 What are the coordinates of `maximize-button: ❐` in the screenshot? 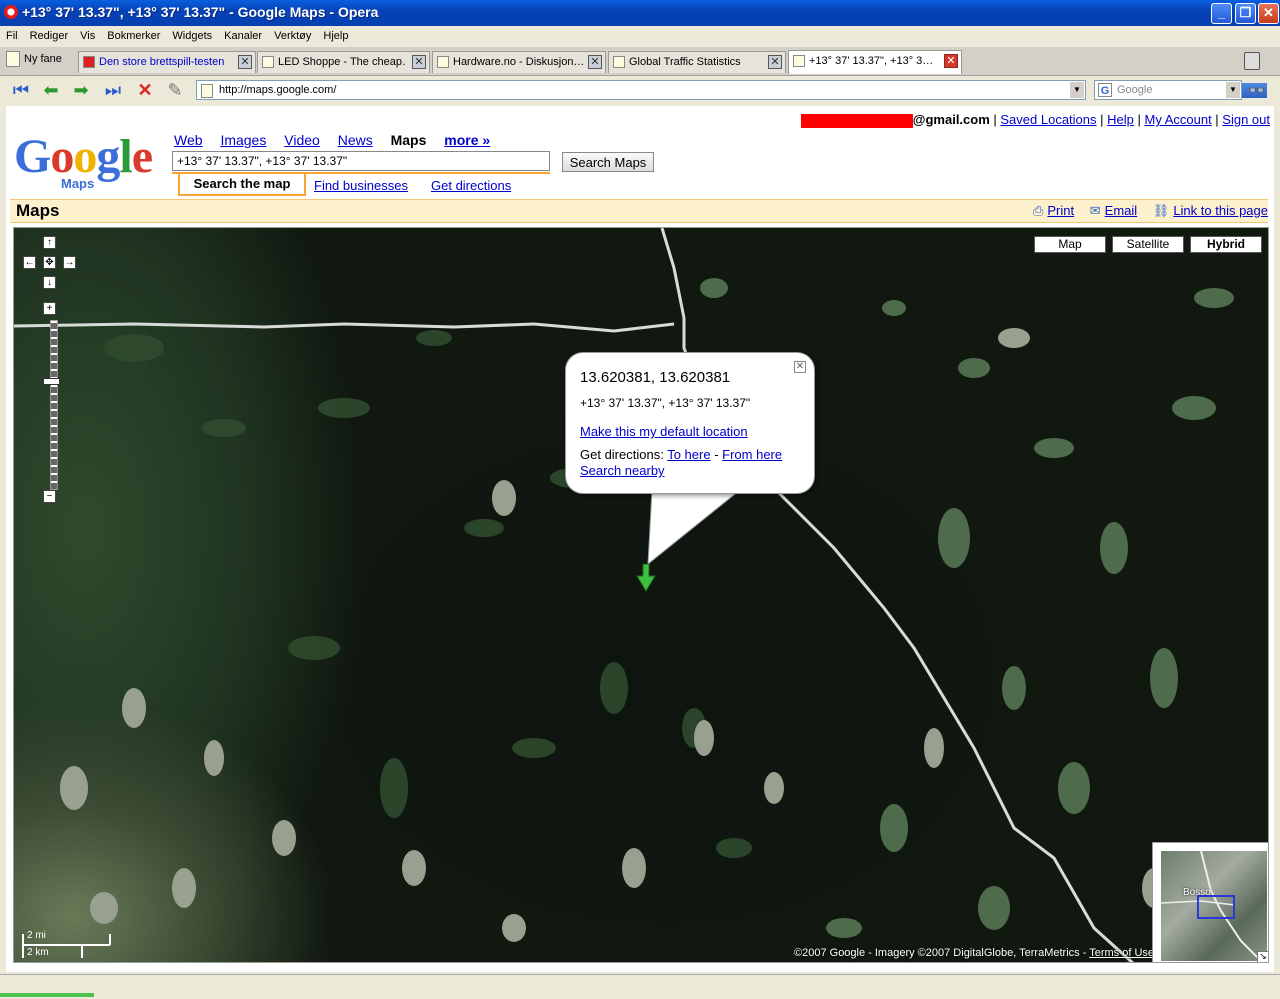 It's located at (1245, 13).